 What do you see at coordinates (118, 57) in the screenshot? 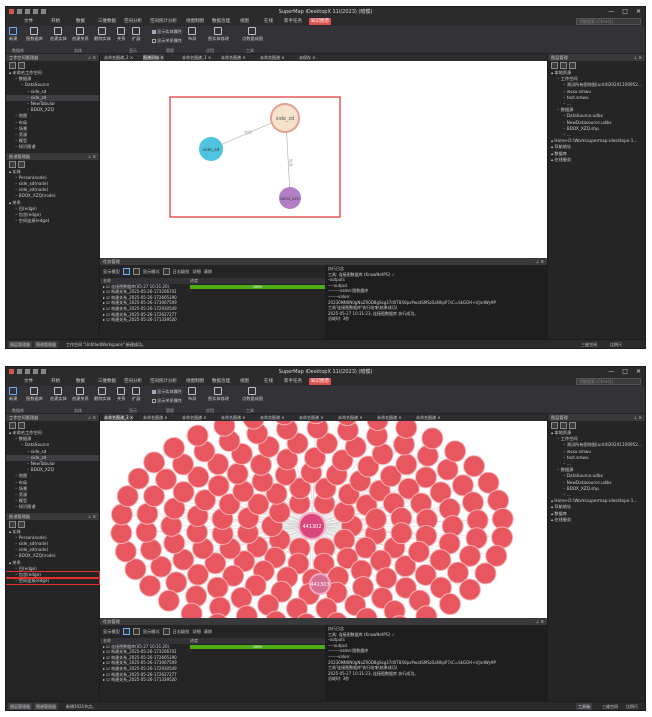
I see `document-tab: 未命名图谱_2 ✕` at bounding box center [118, 57].